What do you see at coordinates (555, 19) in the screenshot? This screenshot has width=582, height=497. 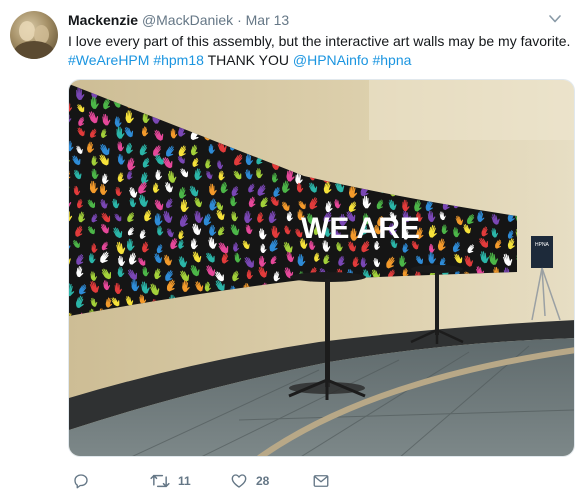 I see `chevron-down-icon` at bounding box center [555, 19].